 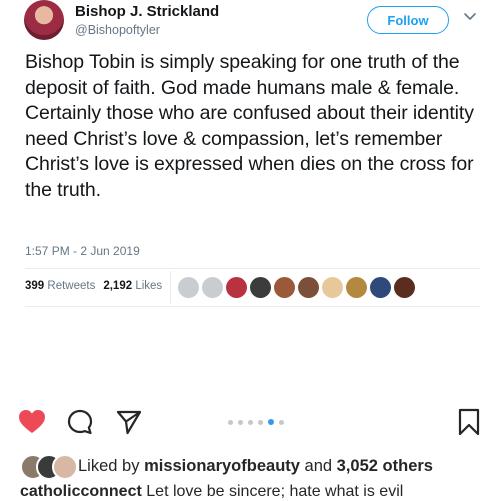 What do you see at coordinates (147, 11) in the screenshot?
I see `author-name: Bishop J. Strickland` at bounding box center [147, 11].